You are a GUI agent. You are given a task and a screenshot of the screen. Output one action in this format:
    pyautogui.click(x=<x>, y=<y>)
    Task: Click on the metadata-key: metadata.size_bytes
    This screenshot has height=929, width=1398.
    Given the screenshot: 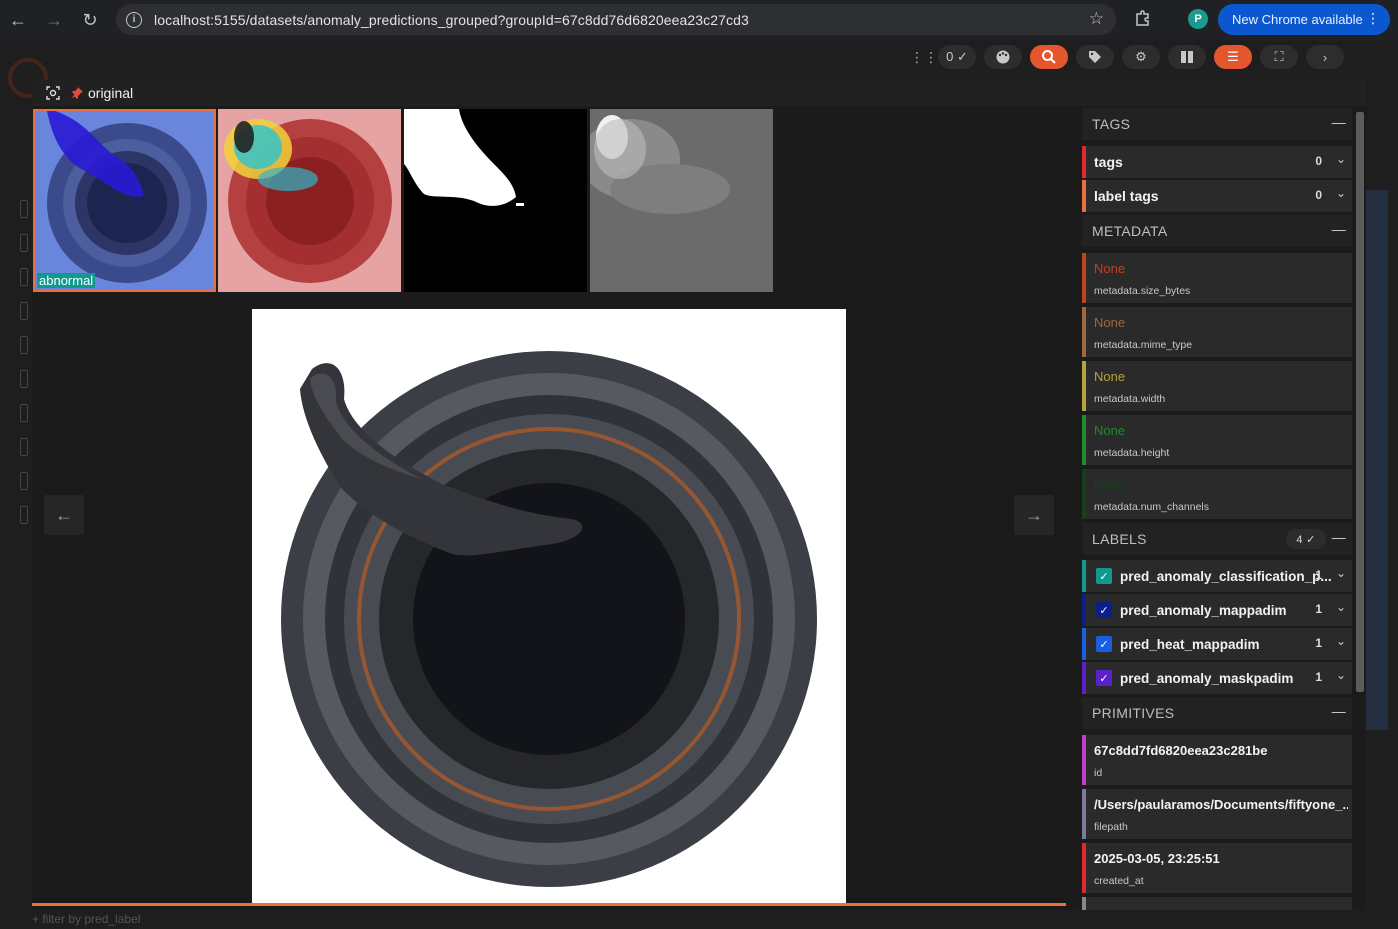 What is the action you would take?
    pyautogui.click(x=1142, y=291)
    